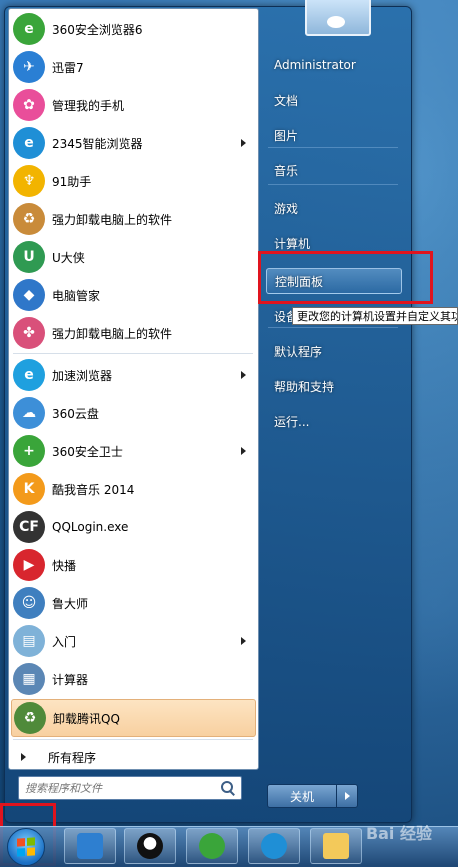 The height and width of the screenshot is (867, 458). I want to click on program-item: e 2345智能浏览器, so click(133, 143).